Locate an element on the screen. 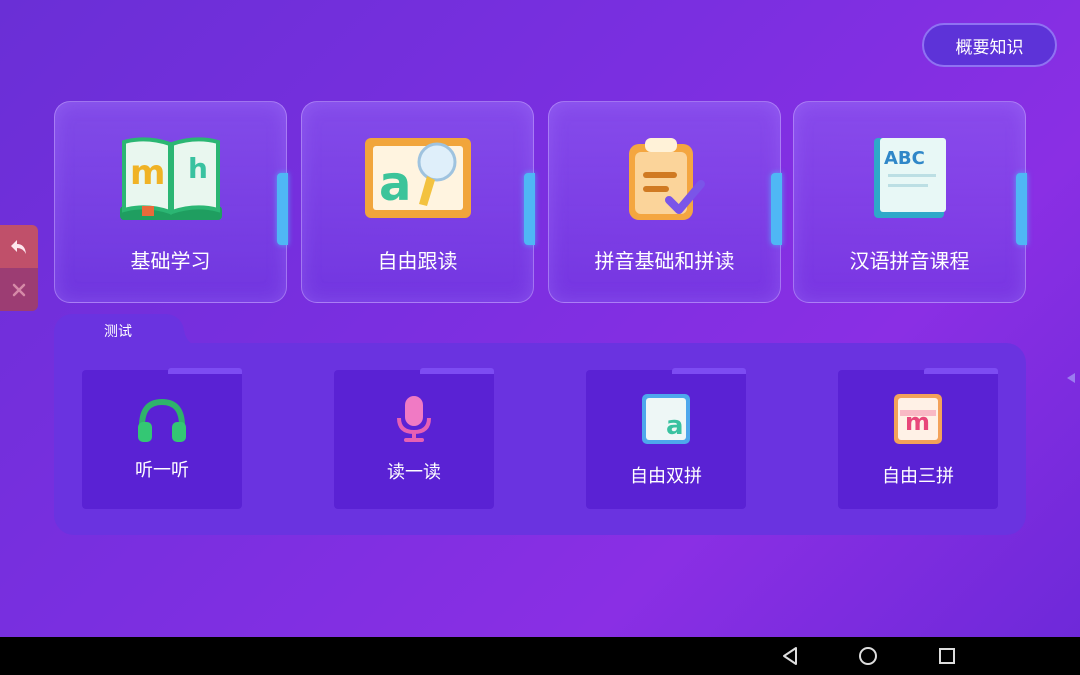 The height and width of the screenshot is (675, 1080). card-basic-learning: m h 基础学习 is located at coordinates (171, 202).